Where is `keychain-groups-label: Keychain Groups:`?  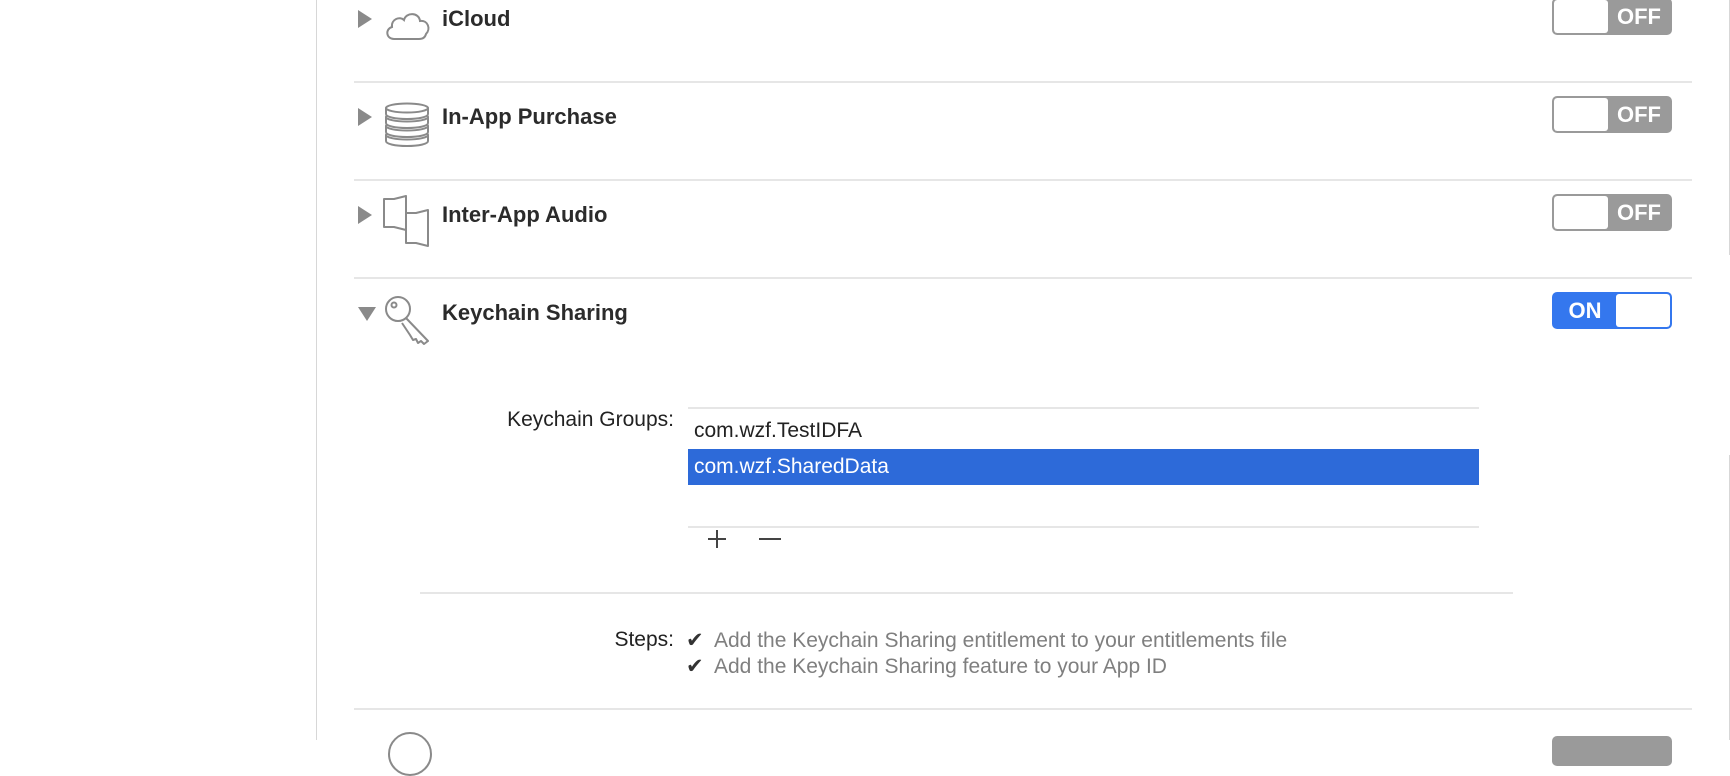
keychain-groups-label: Keychain Groups: is located at coordinates (590, 419).